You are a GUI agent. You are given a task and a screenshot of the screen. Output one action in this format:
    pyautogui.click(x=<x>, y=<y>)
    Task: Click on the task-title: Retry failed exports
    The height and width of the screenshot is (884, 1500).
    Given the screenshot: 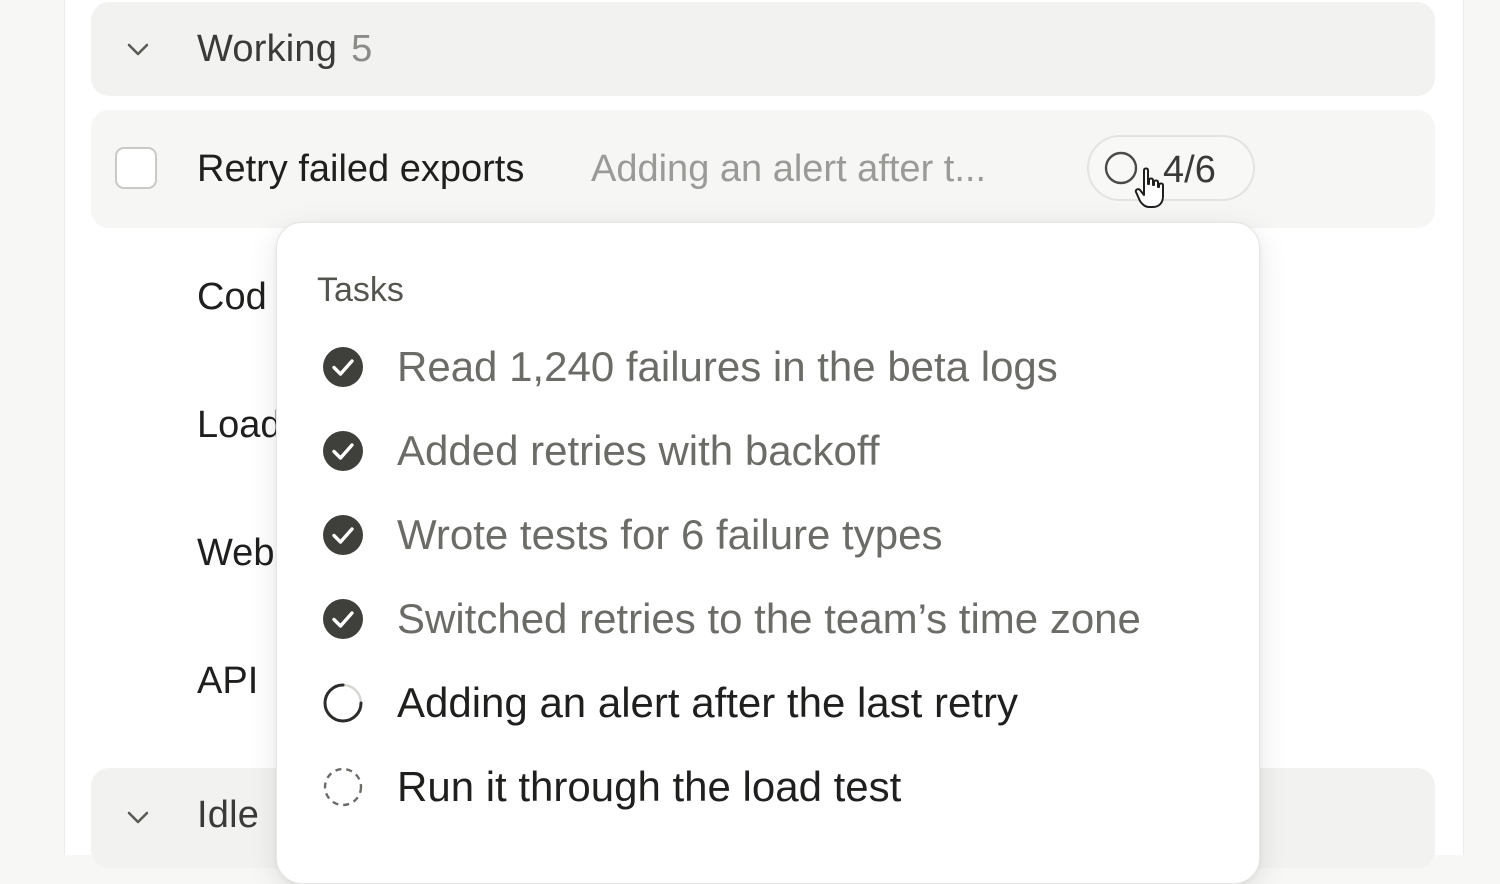 What is the action you would take?
    pyautogui.click(x=361, y=169)
    